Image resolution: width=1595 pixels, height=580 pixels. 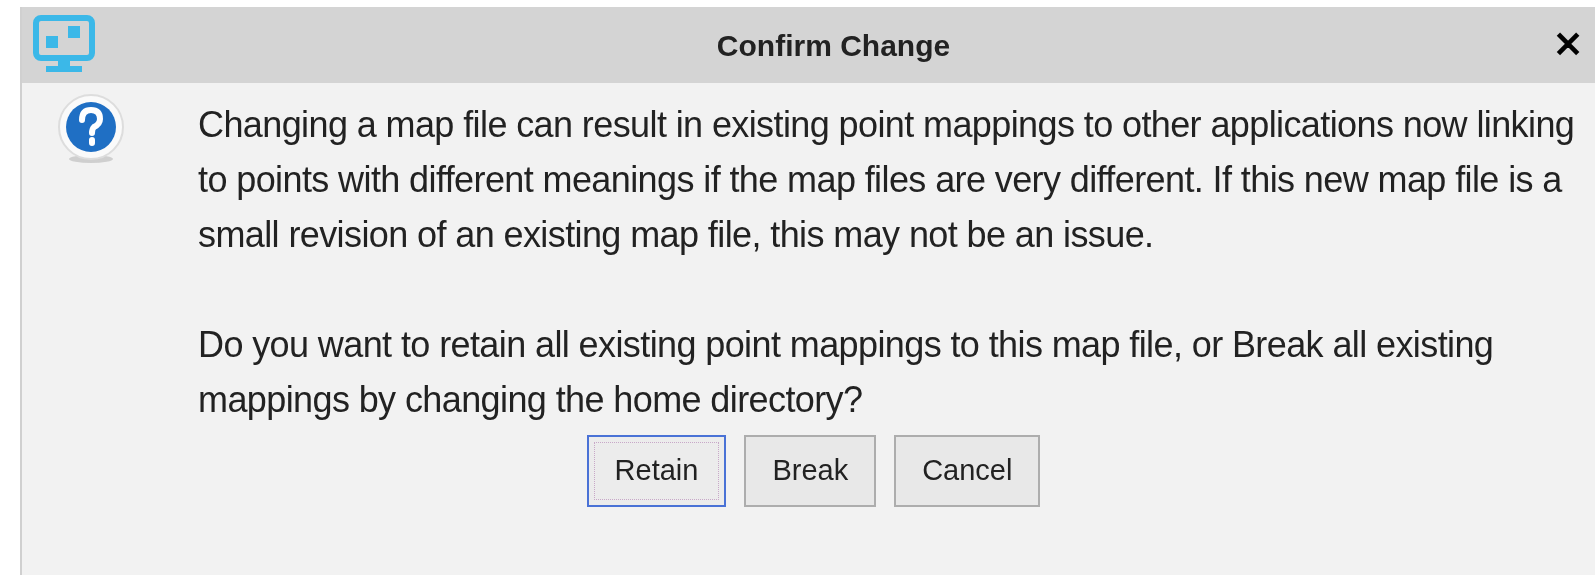 What do you see at coordinates (846, 372) in the screenshot?
I see `message-text: Do you want to retain all existing point mappings to this map file, or Break all existing mappings by changing the home directory?` at bounding box center [846, 372].